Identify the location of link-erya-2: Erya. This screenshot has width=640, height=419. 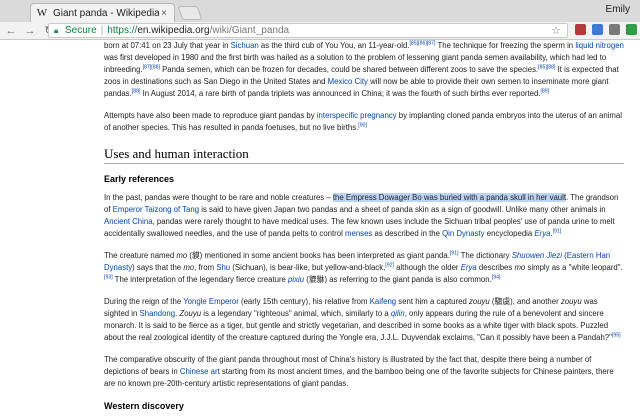
(469, 267).